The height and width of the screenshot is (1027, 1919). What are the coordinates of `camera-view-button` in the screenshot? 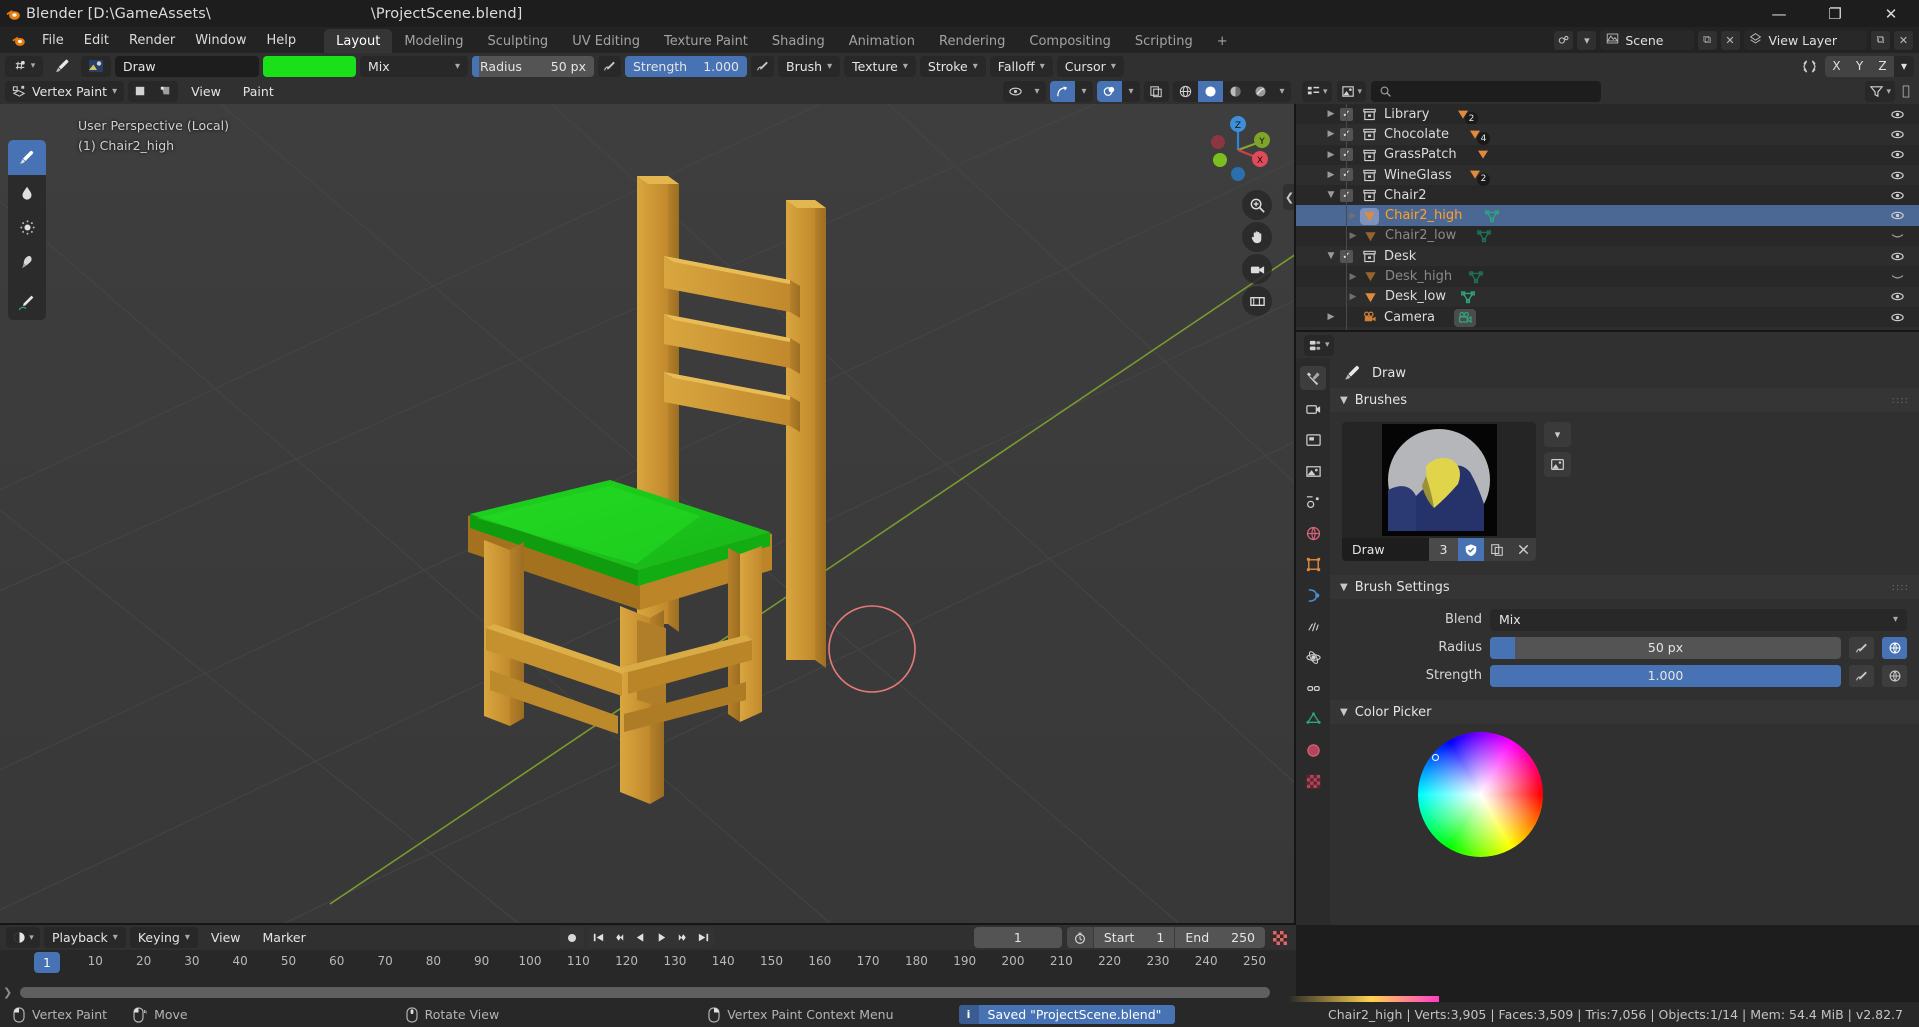 It's located at (1257, 269).